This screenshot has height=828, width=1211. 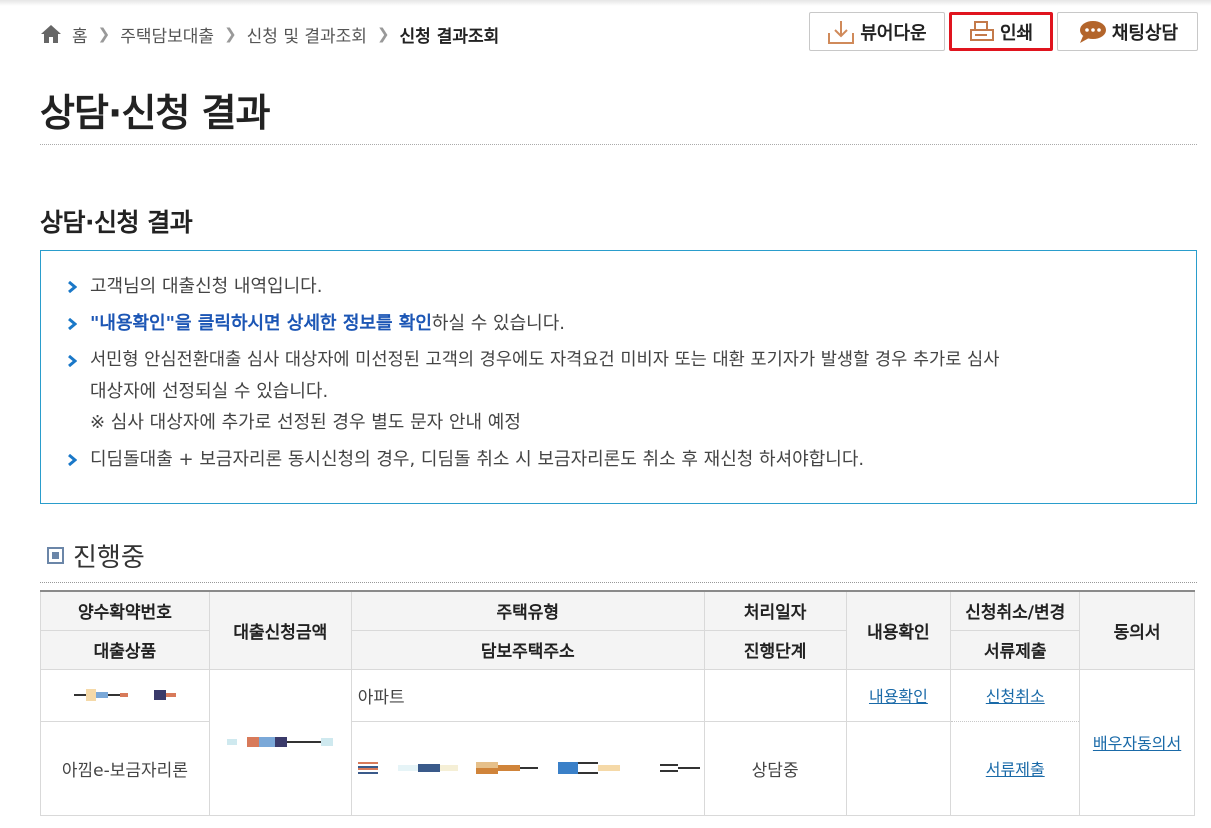 I want to click on chat-bubble-icon, so click(x=1092, y=31).